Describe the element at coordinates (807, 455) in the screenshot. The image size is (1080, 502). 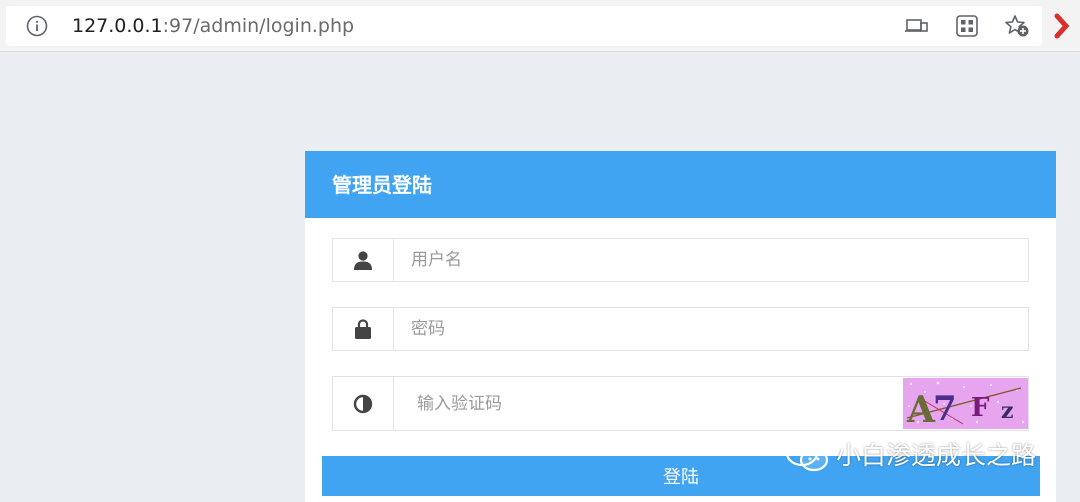
I see `wechat-icon` at that location.